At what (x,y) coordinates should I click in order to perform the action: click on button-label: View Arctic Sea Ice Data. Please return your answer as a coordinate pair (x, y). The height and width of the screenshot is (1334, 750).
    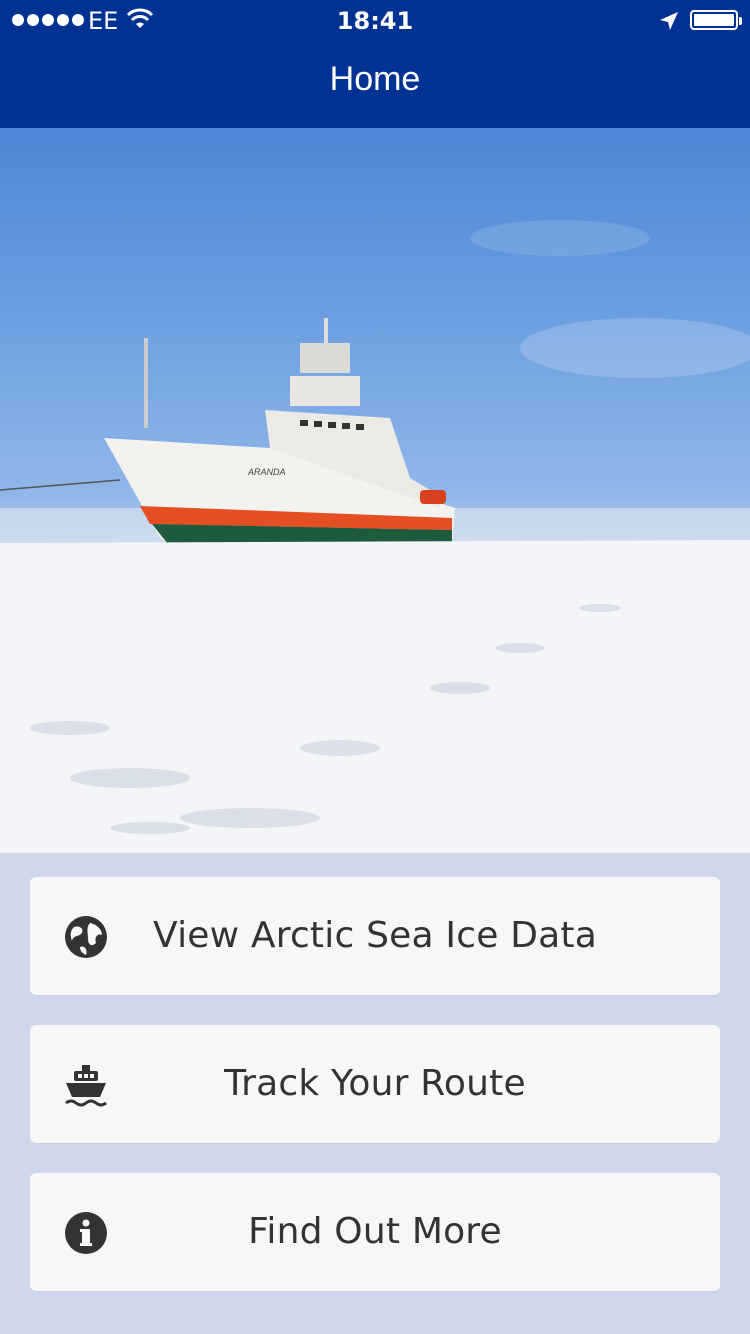
    Looking at the image, I should click on (375, 935).